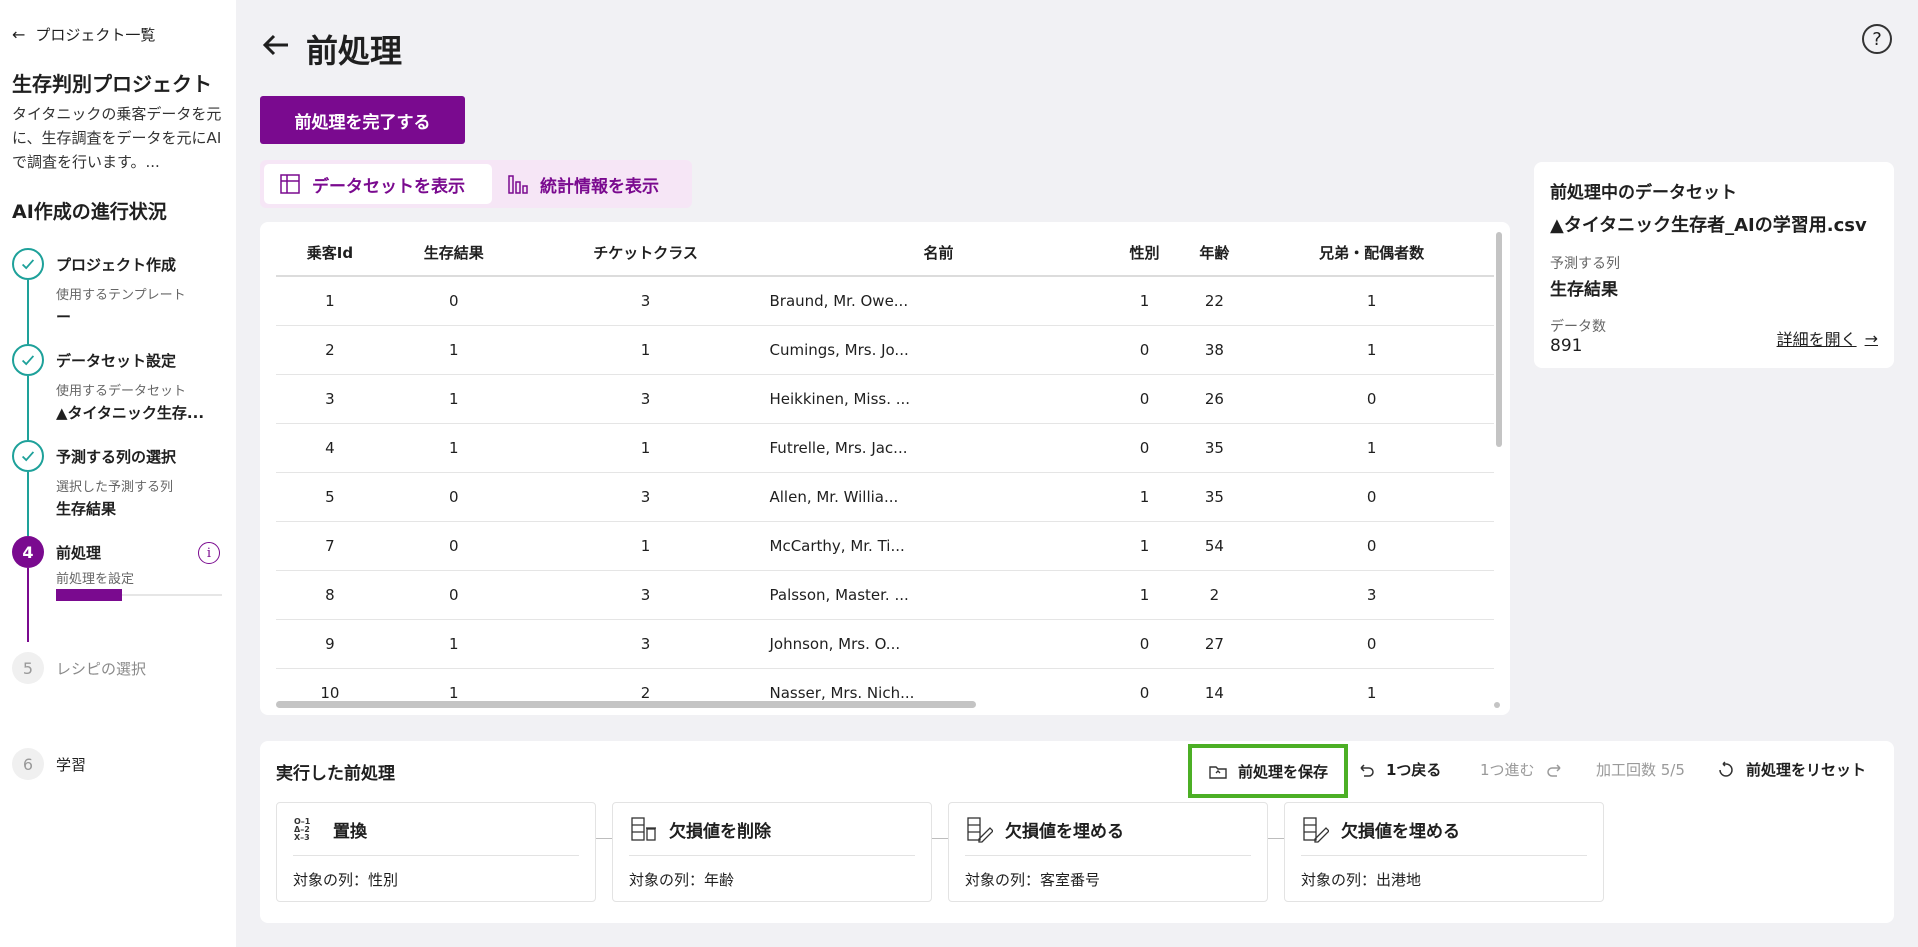 The width and height of the screenshot is (1918, 947). What do you see at coordinates (330, 644) in the screenshot?
I see `table-cell: 9` at bounding box center [330, 644].